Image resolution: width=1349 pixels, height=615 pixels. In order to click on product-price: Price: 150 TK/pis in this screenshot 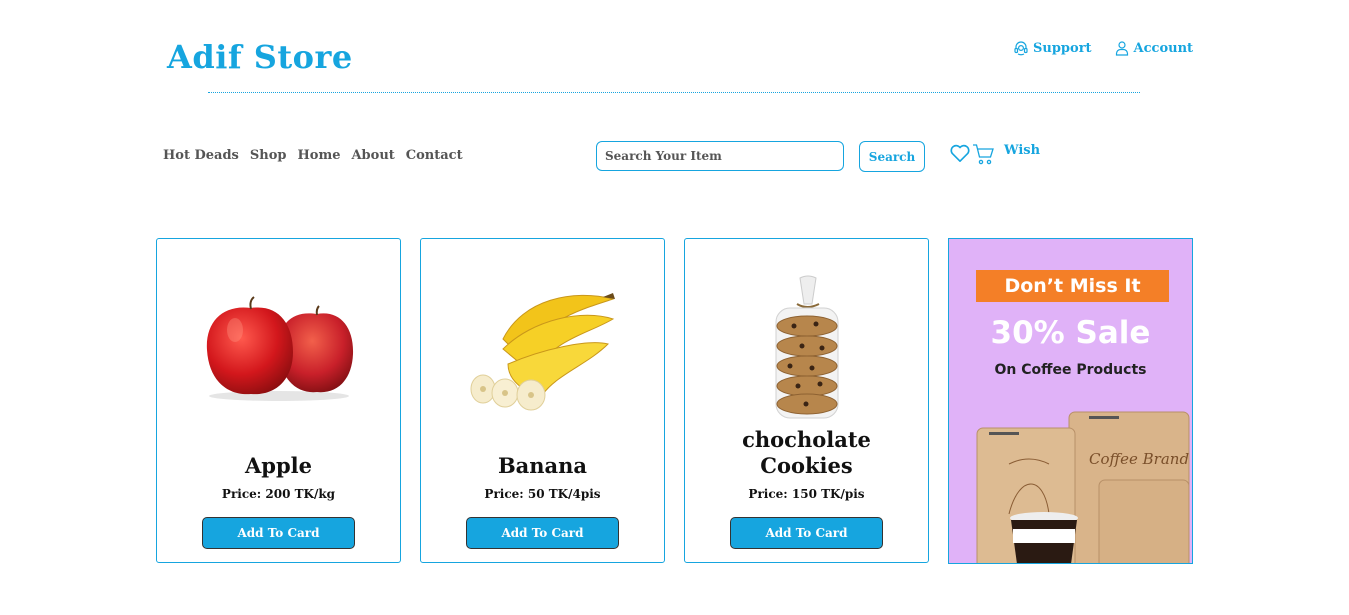, I will do `click(806, 494)`.